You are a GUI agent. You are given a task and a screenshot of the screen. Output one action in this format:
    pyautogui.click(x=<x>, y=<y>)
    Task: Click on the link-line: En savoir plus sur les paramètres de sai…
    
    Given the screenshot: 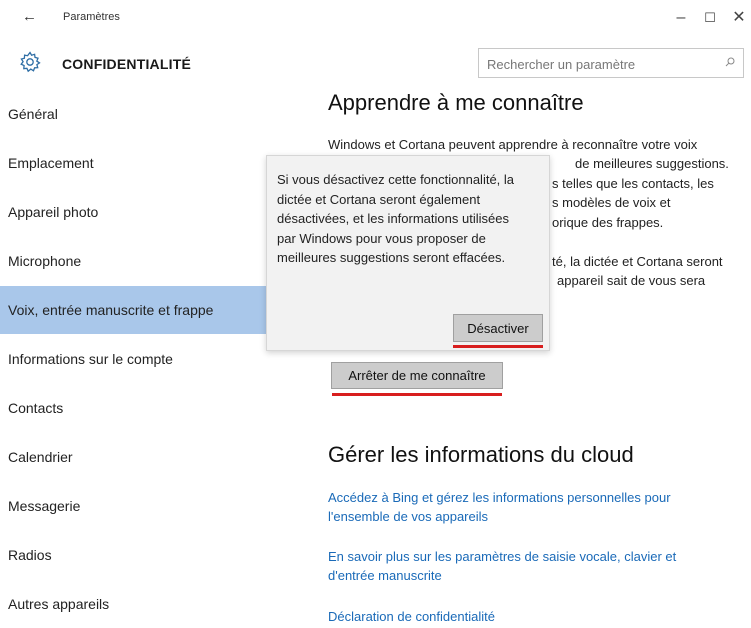 What is the action you would take?
    pyautogui.click(x=502, y=556)
    